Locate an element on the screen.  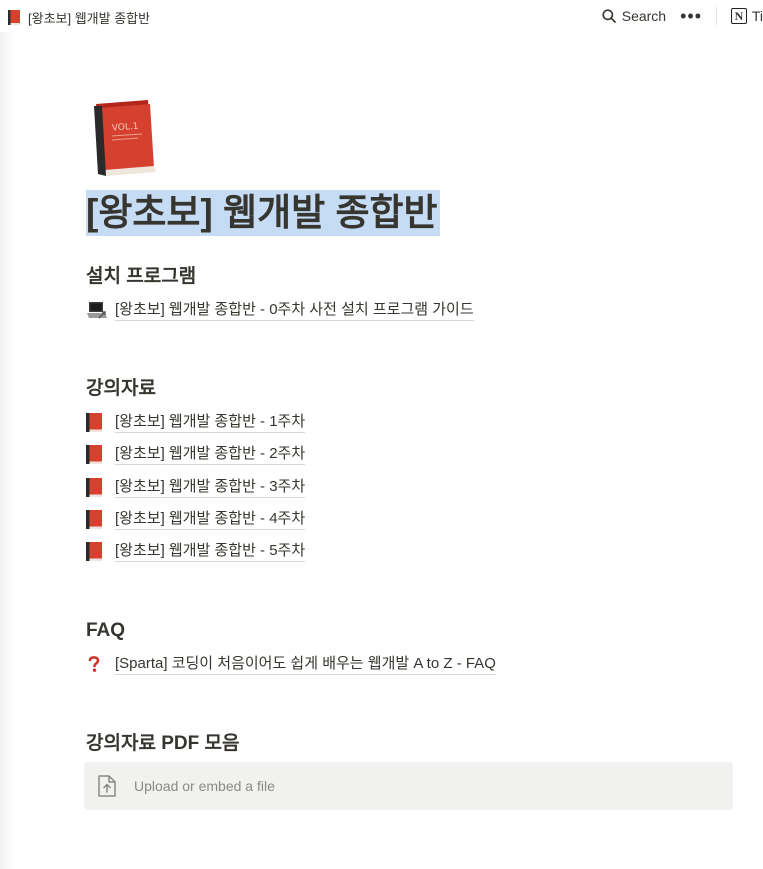
link-week5: [왕초보] 웹개발 종합반 - 5주차 is located at coordinates (196, 551).